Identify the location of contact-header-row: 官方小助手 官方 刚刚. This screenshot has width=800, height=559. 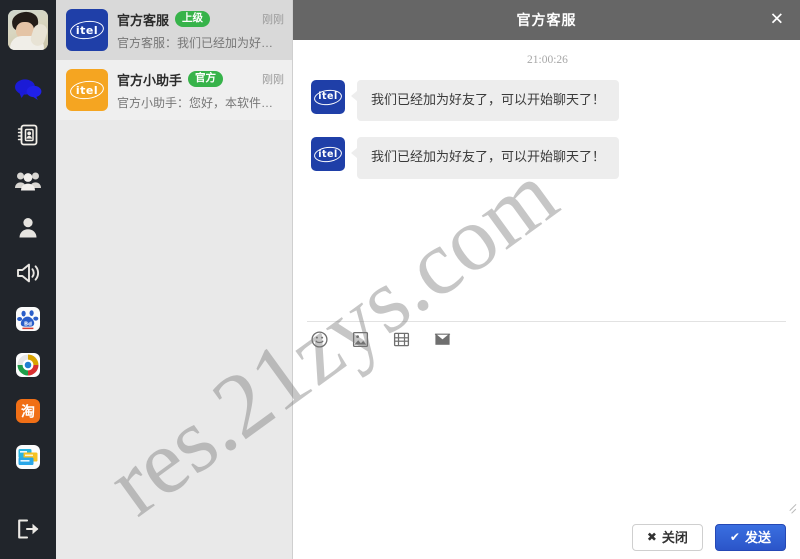
(200, 79).